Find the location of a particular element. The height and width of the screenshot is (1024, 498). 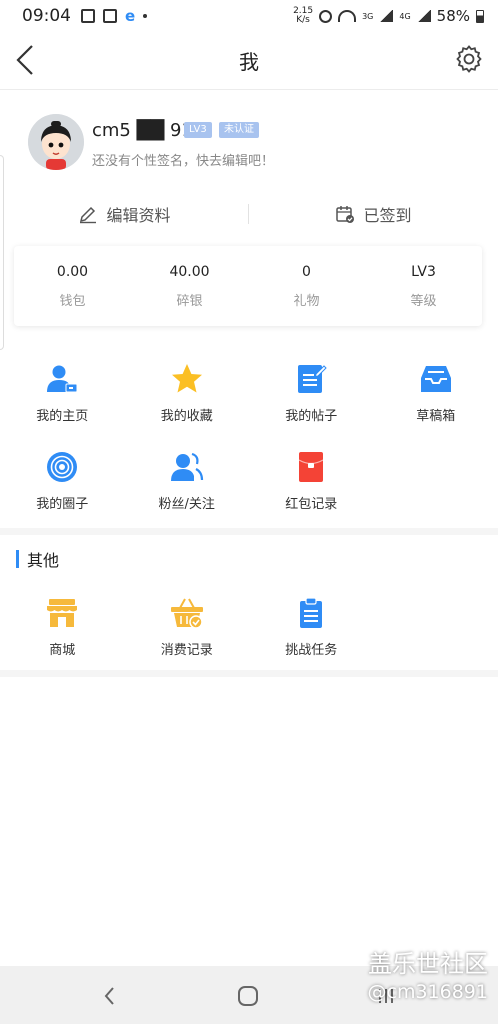

gear-icon is located at coordinates (469, 59).